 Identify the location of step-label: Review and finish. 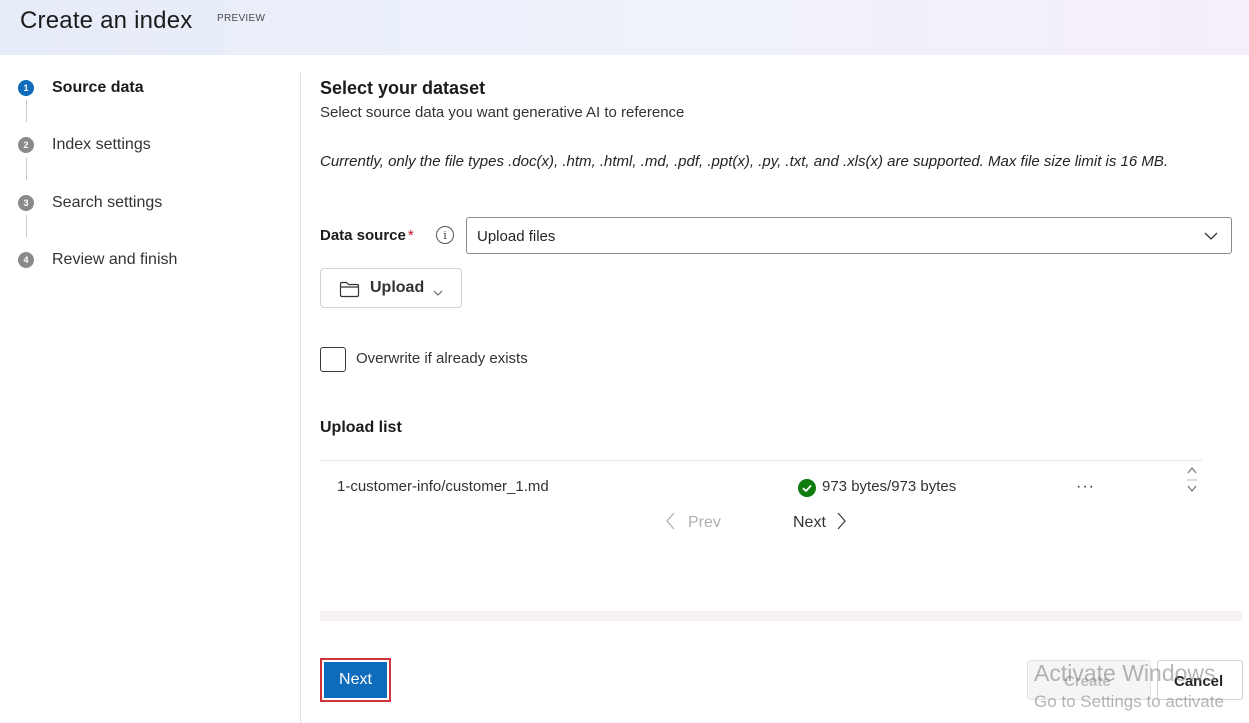
(115, 259).